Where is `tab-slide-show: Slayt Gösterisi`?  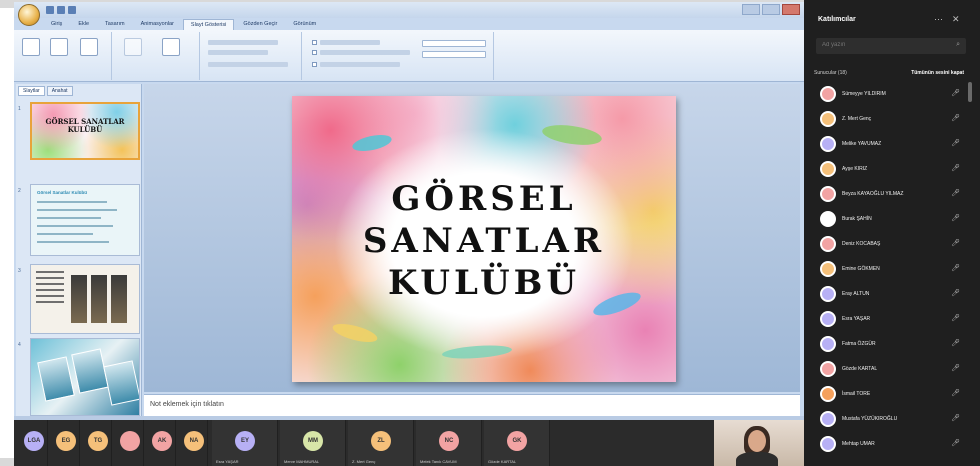 tab-slide-show: Slayt Gösterisi is located at coordinates (208, 24).